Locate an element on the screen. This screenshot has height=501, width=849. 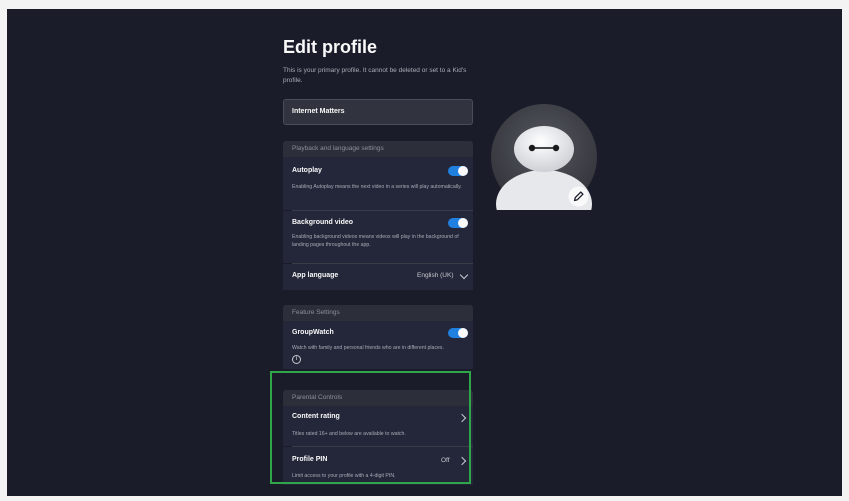
autoplay-title: Autoplay is located at coordinates (307, 170).